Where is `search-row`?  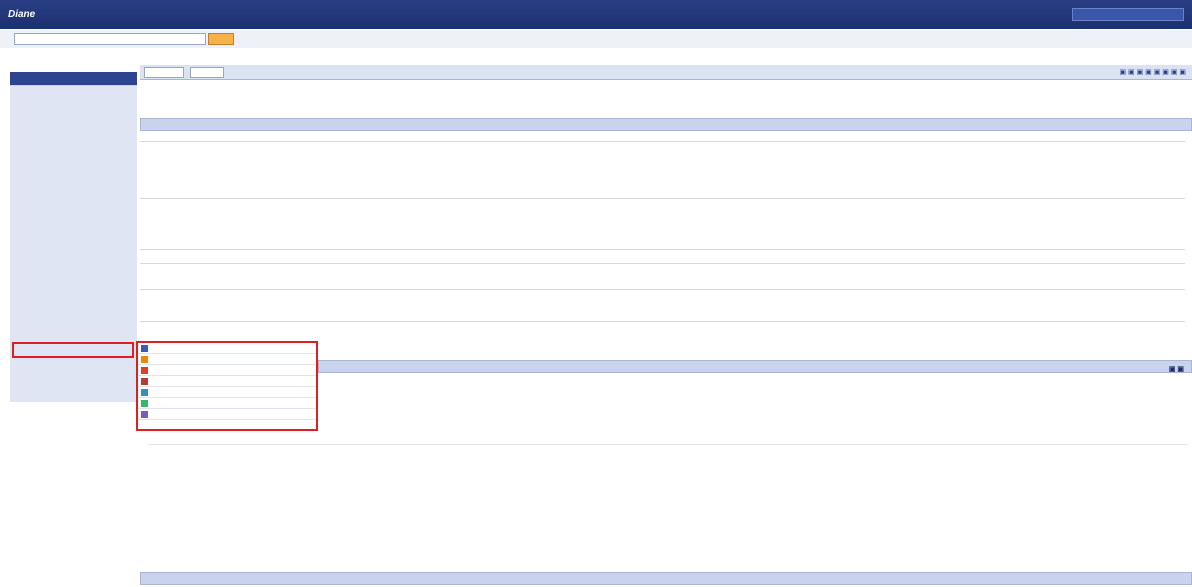 search-row is located at coordinates (596, 39).